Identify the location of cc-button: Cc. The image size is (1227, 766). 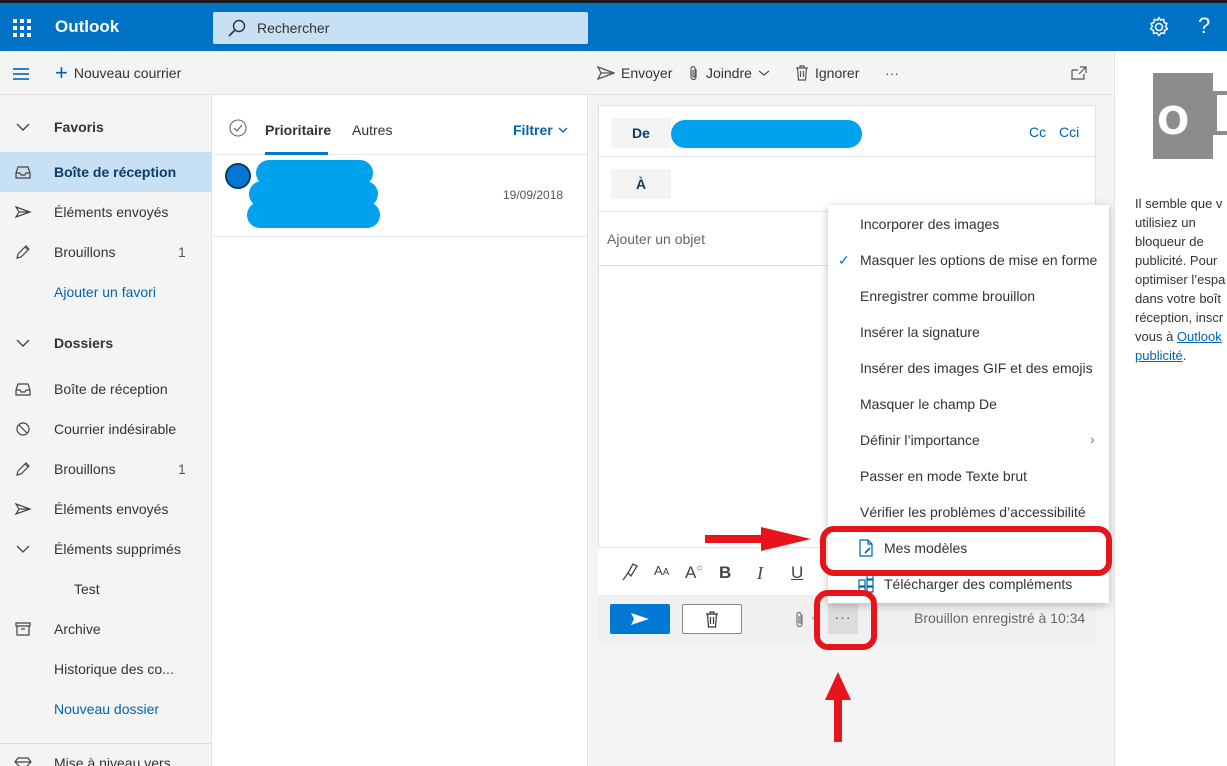
(1037, 132).